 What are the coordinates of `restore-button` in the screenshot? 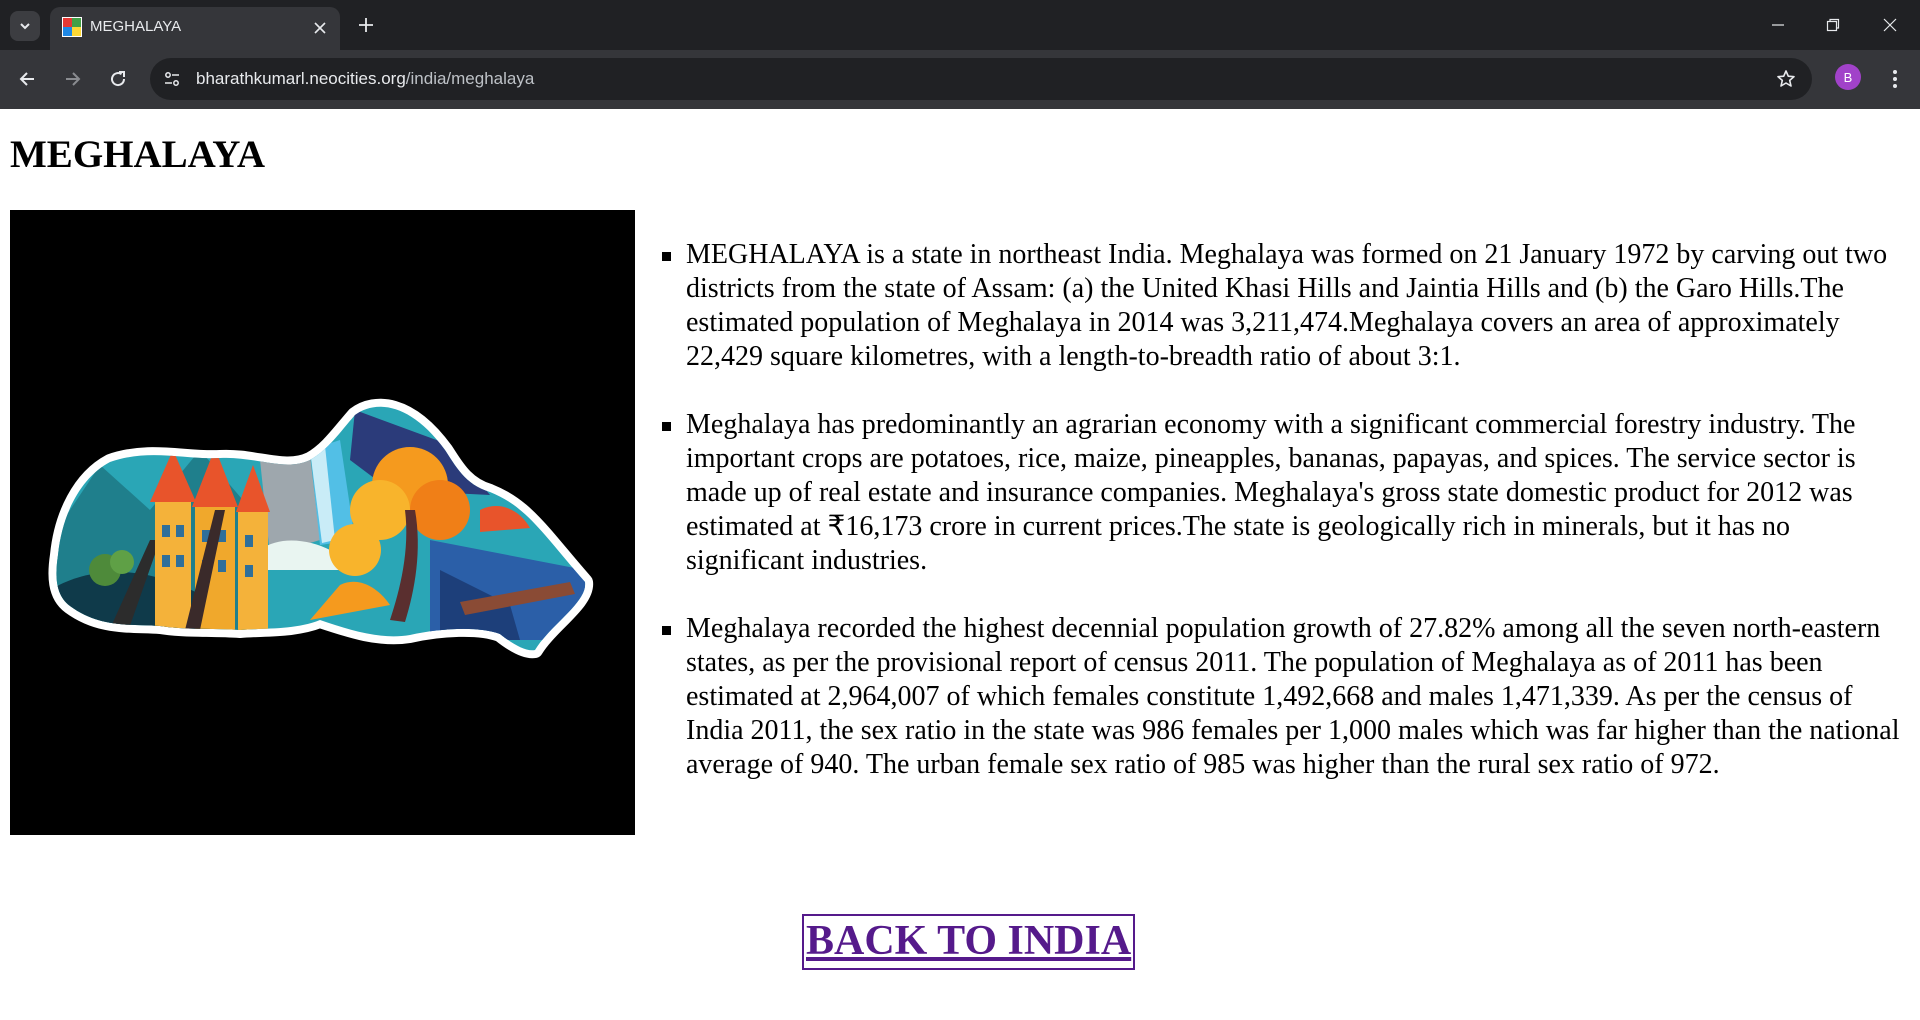 It's located at (1833, 25).